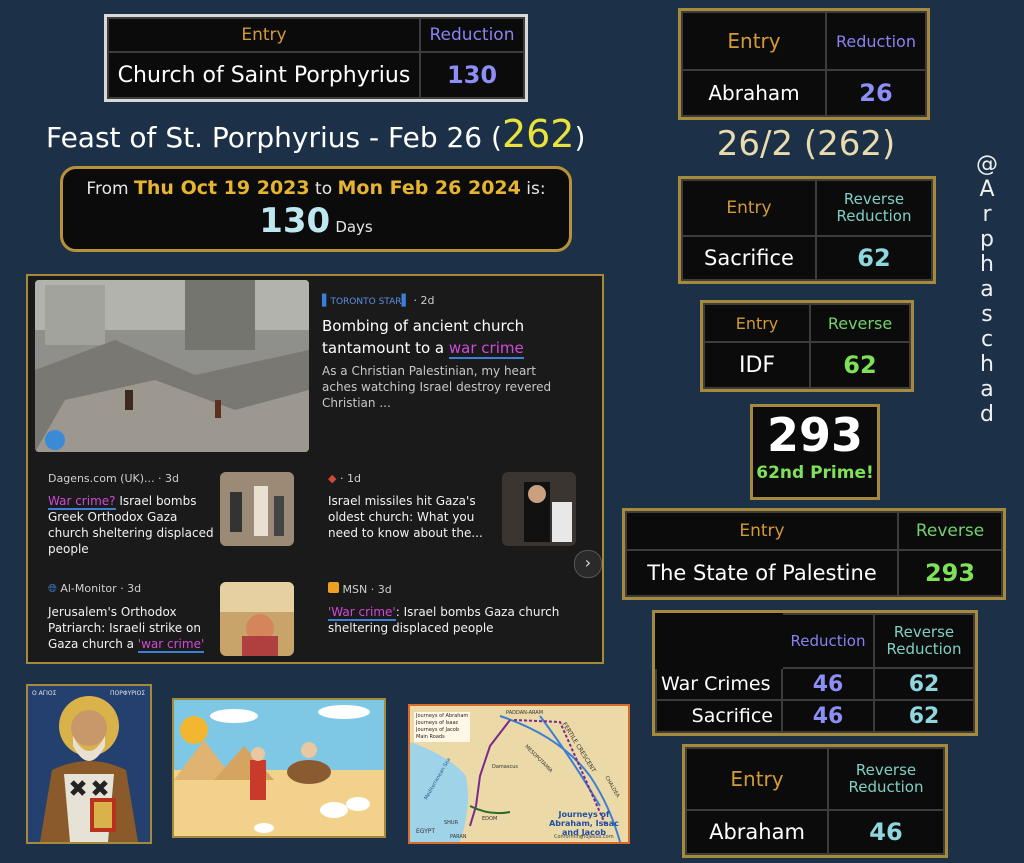 This screenshot has height=863, width=1024. What do you see at coordinates (815, 473) in the screenshot?
I see `prime-label: 62nd Prime!` at bounding box center [815, 473].